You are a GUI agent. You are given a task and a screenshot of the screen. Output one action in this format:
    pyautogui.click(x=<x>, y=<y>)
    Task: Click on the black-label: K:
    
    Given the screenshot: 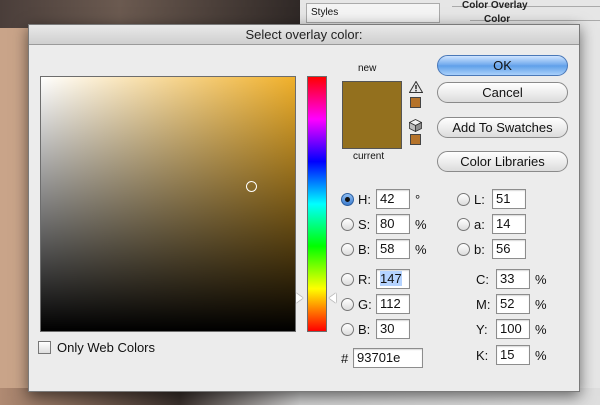 What is the action you would take?
    pyautogui.click(x=482, y=355)
    